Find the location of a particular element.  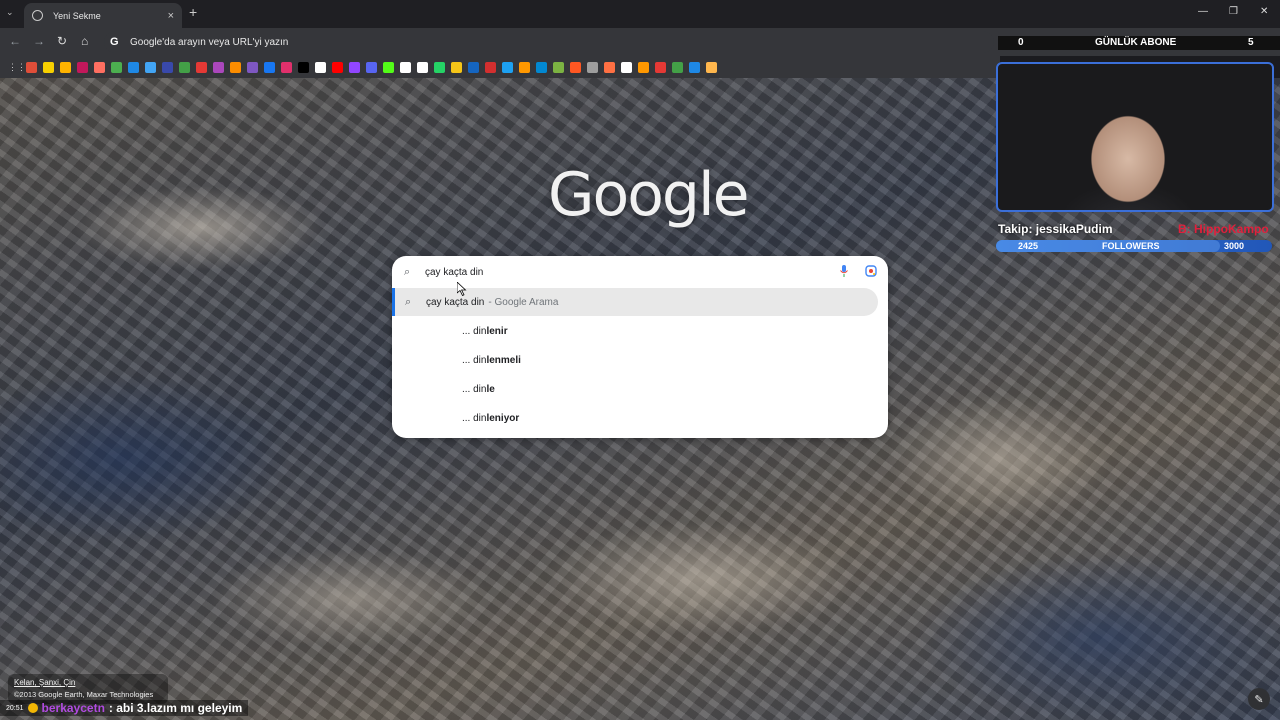

new-tab-button: + is located at coordinates (193, 12).